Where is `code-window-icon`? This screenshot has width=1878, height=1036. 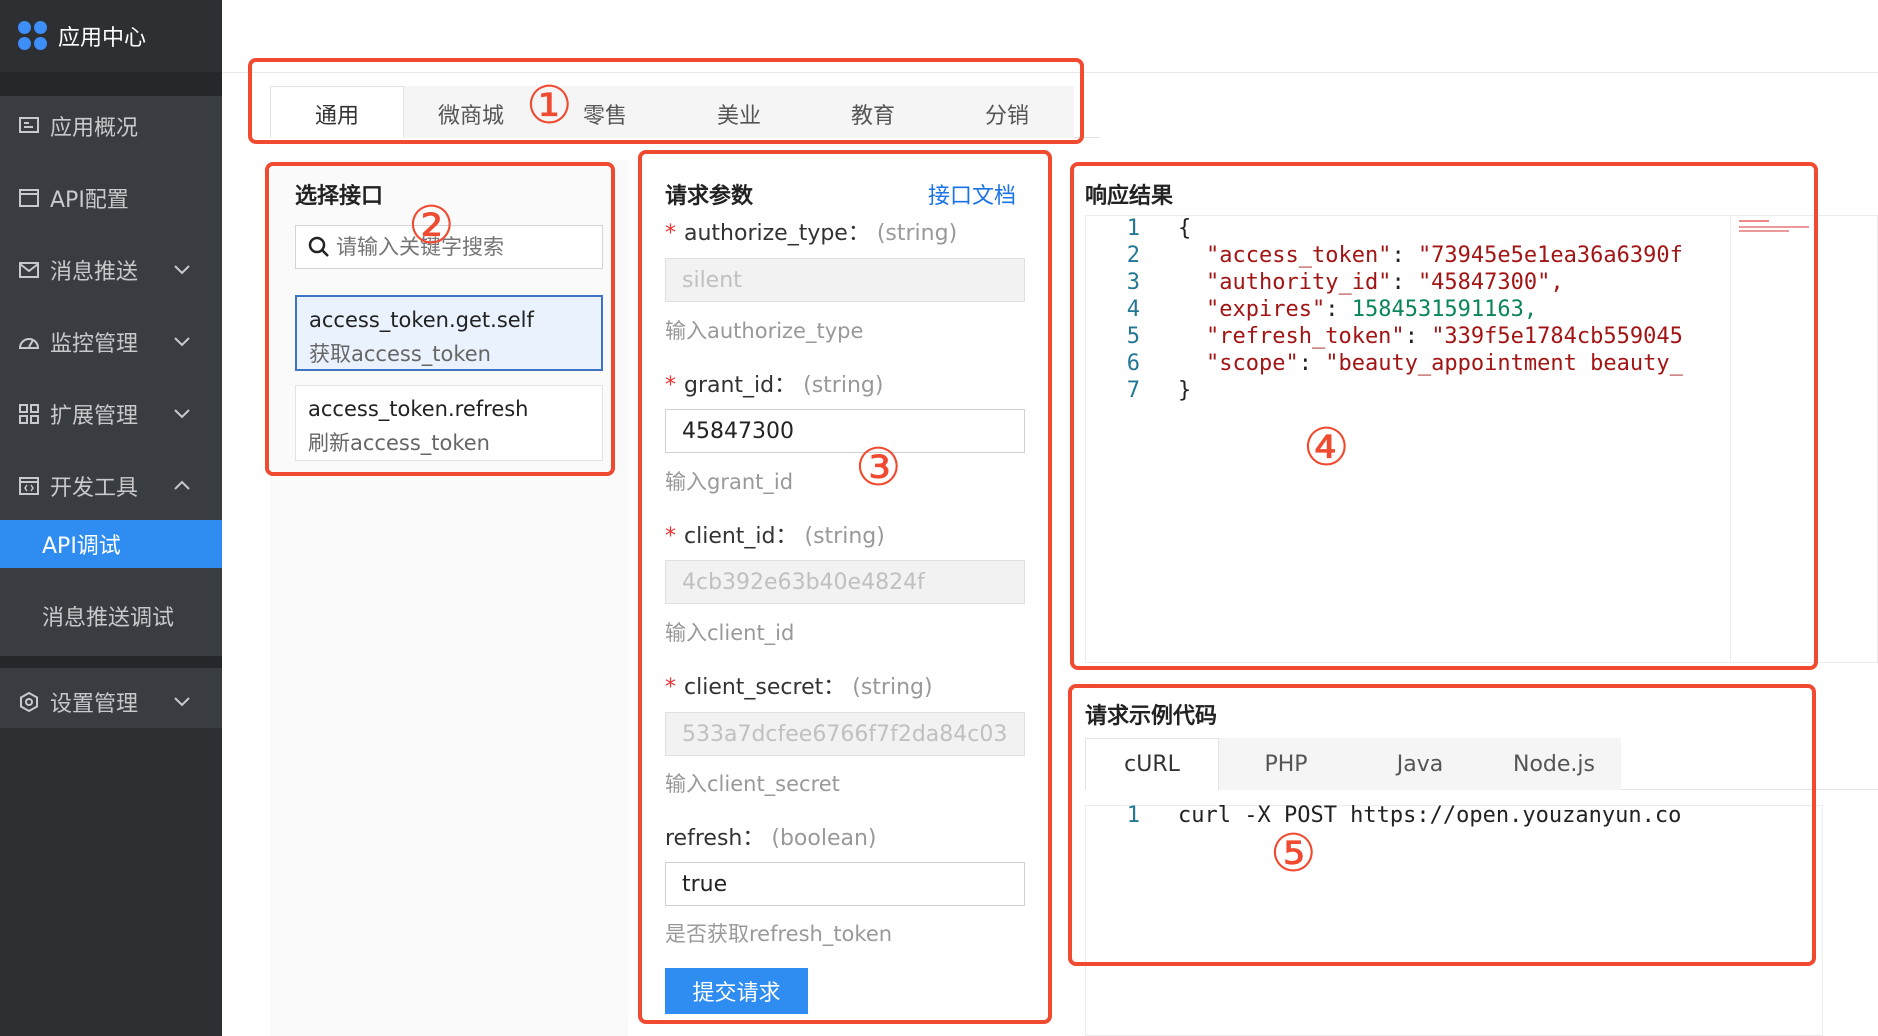
code-window-icon is located at coordinates (29, 486).